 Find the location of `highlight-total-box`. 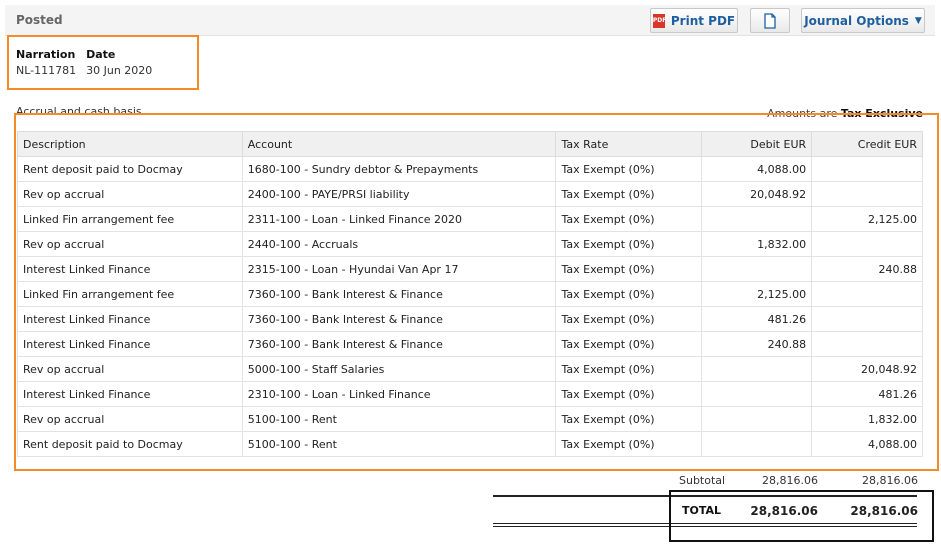

highlight-total-box is located at coordinates (801, 516).